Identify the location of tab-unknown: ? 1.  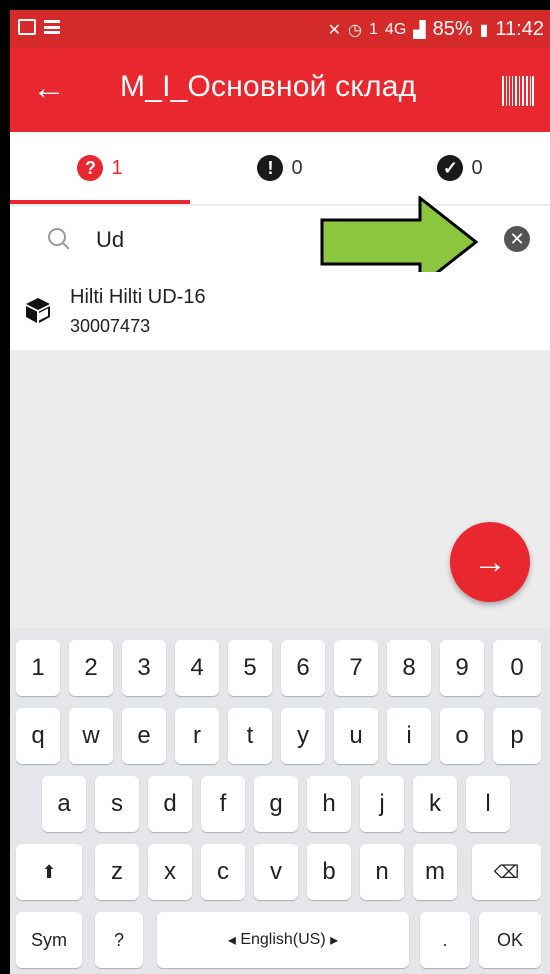
(100, 168).